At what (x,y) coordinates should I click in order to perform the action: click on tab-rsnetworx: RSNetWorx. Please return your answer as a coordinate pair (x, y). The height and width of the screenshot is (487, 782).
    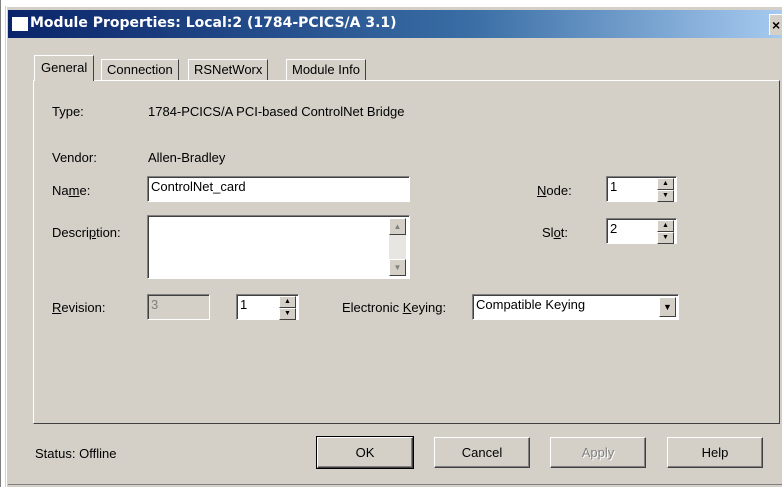
    Looking at the image, I should click on (228, 69).